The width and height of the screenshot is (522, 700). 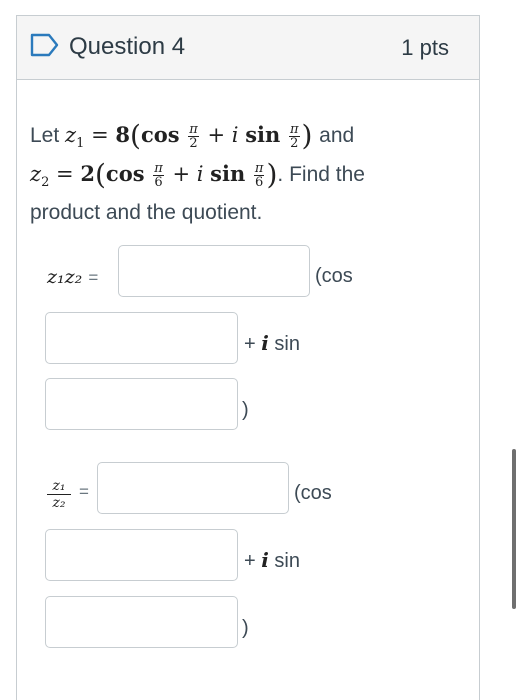 What do you see at coordinates (272, 343) in the screenshot?
I see `product-isin-label: + i sin` at bounding box center [272, 343].